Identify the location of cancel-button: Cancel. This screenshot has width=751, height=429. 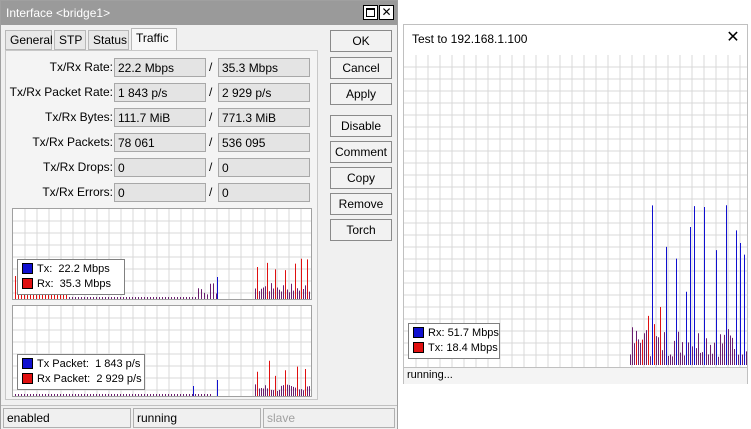
(361, 68).